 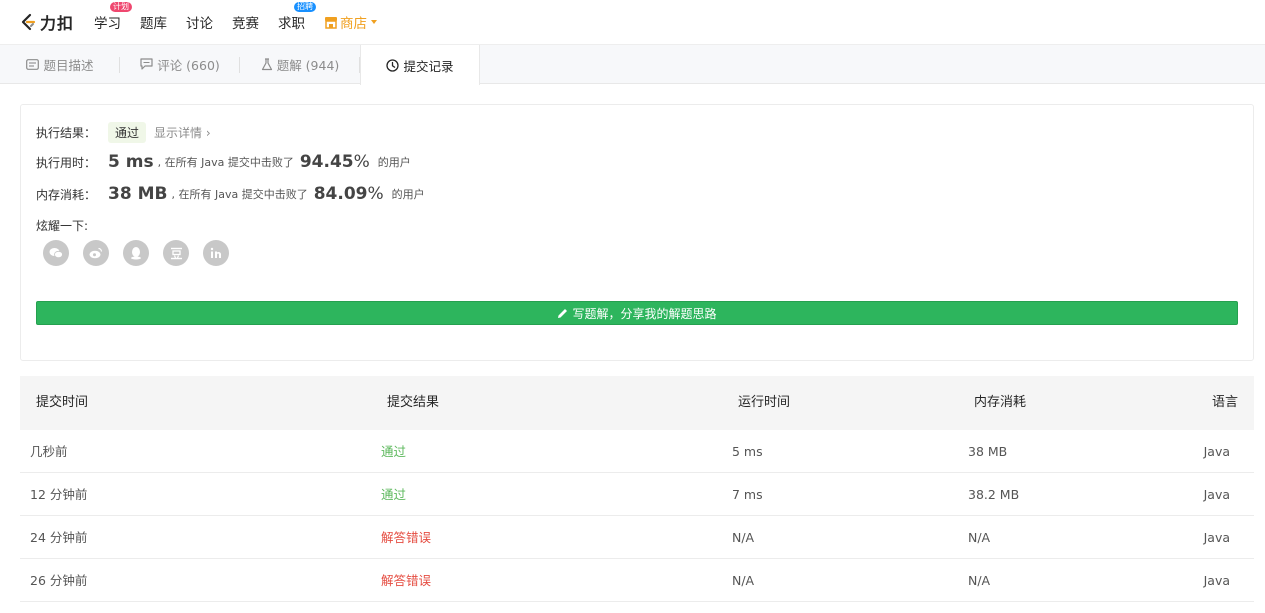 I want to click on runtime-value: 5 ms, so click(x=131, y=162).